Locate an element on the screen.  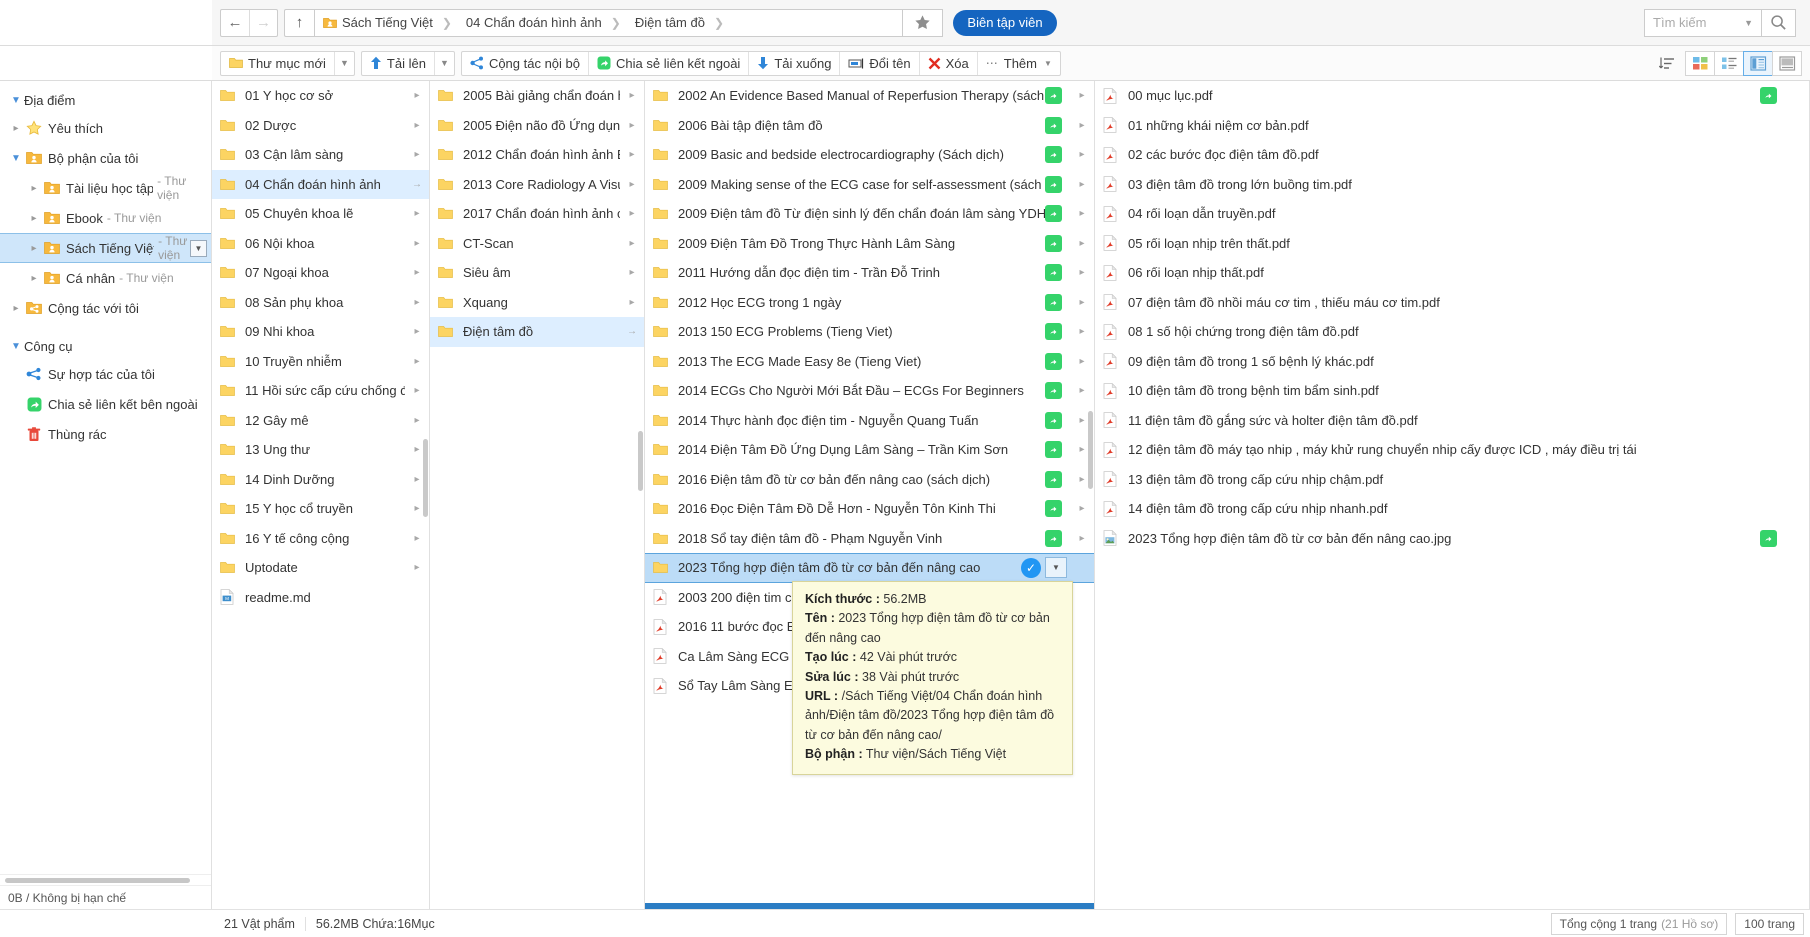
file-row: 02 các bước đọc điện tâm đồ.pdf is located at coordinates (1452, 155).